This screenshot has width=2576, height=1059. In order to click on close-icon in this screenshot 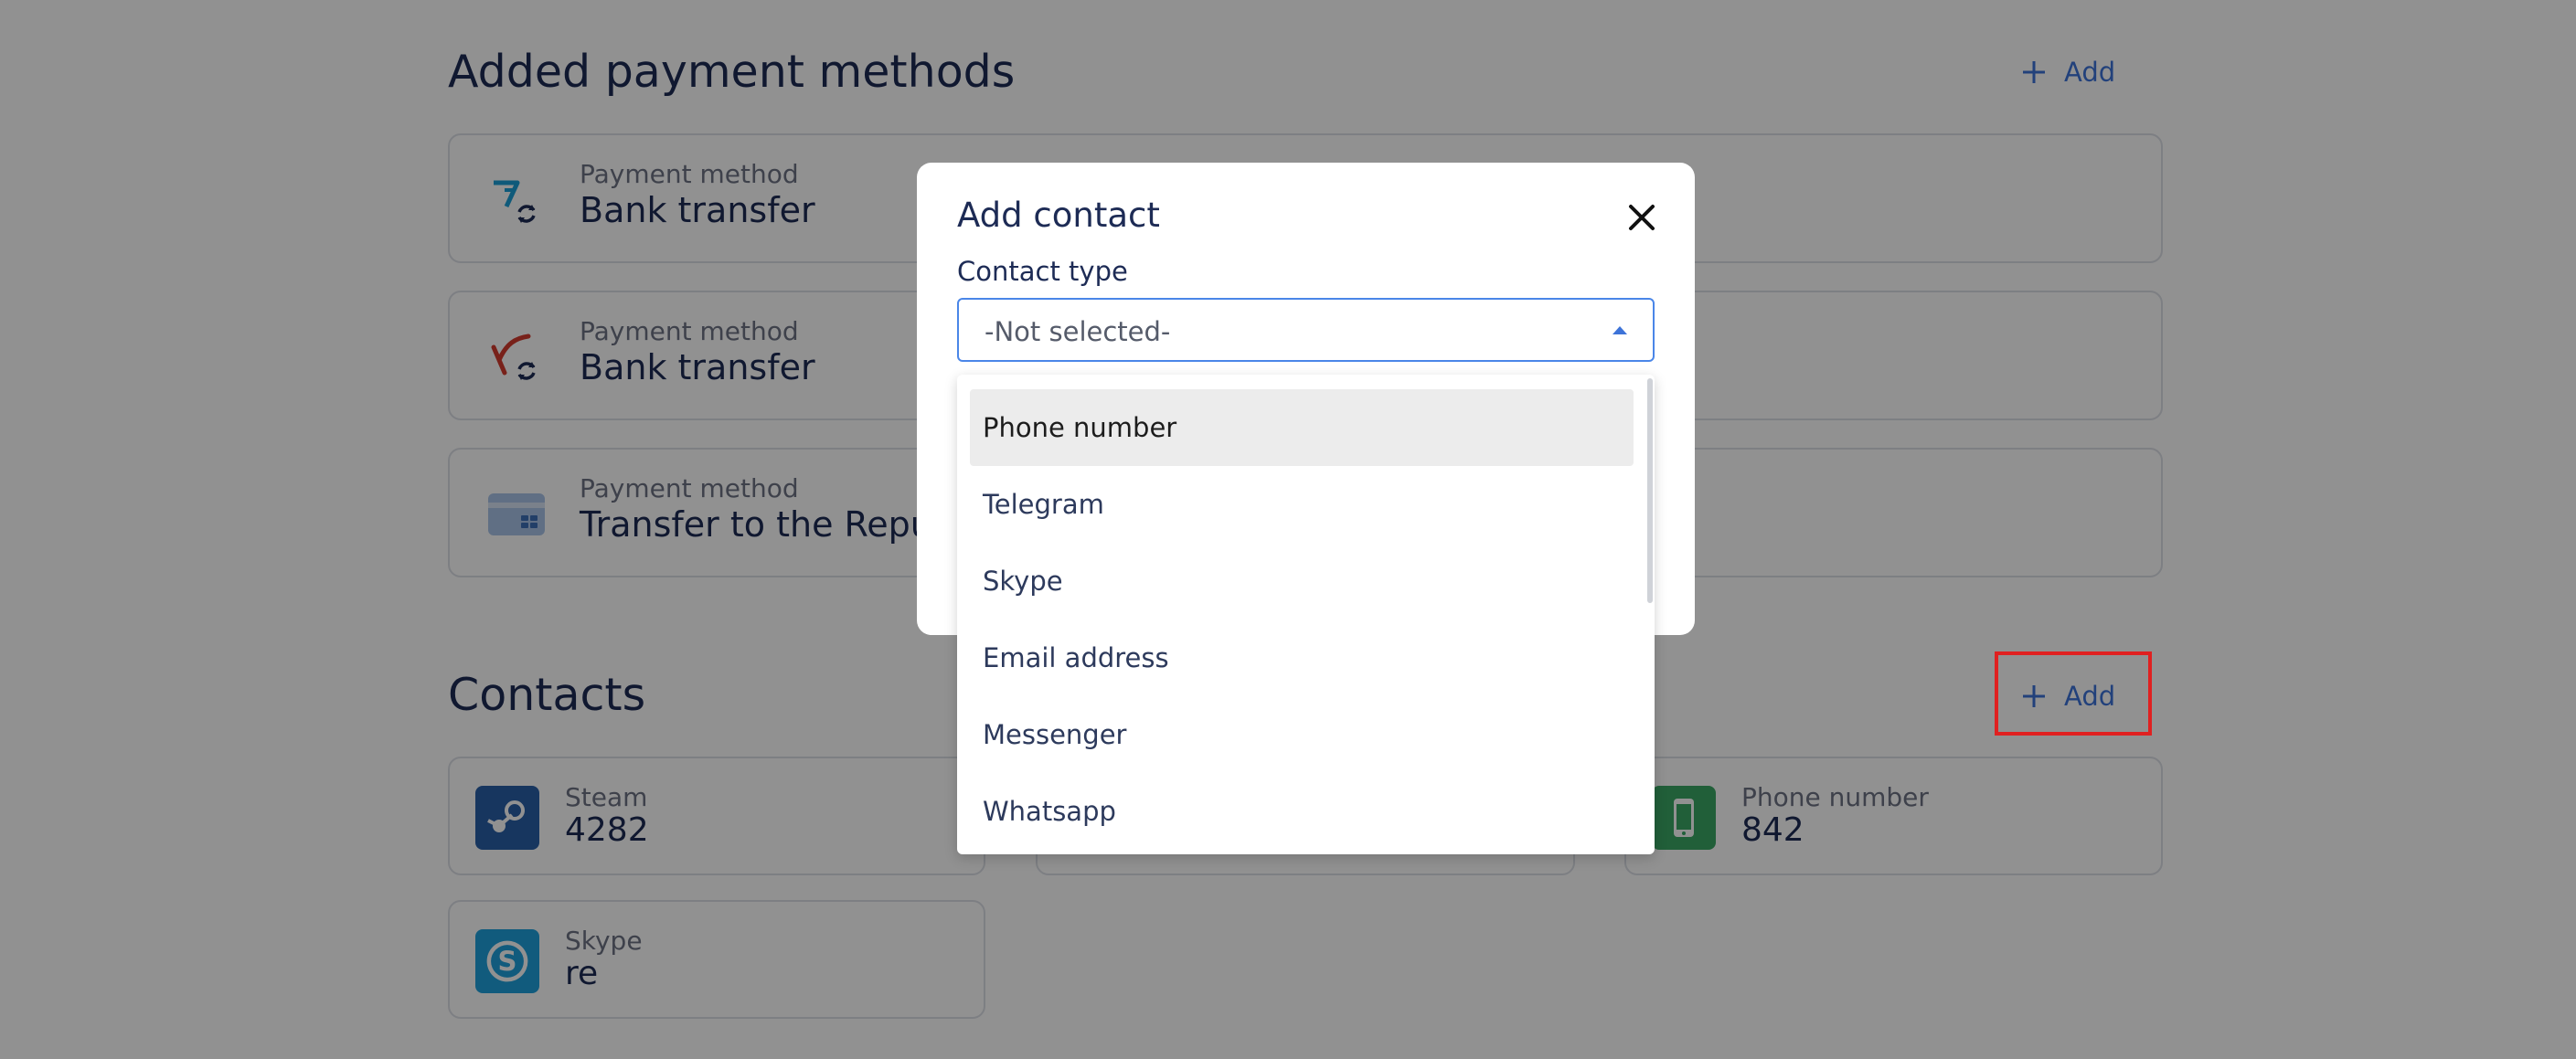, I will do `click(1642, 217)`.